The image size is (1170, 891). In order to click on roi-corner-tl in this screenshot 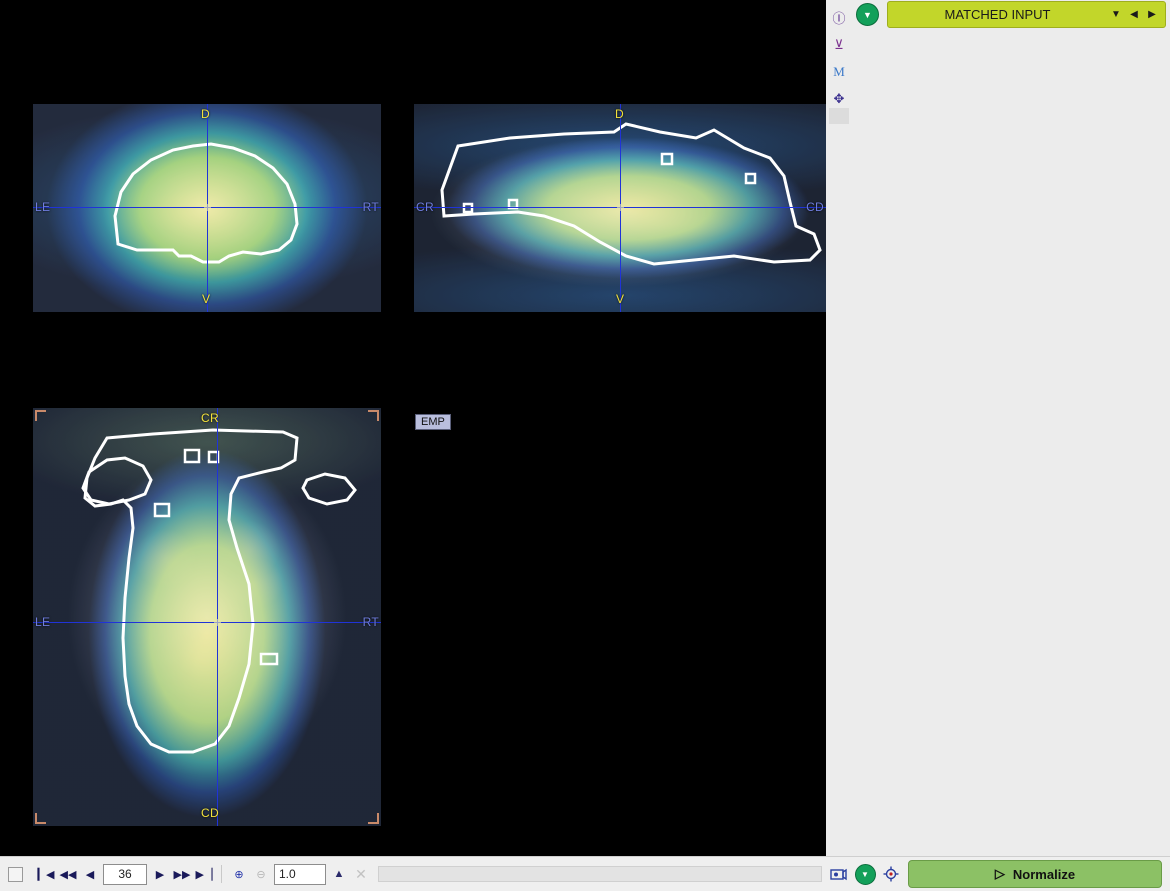, I will do `click(40, 415)`.